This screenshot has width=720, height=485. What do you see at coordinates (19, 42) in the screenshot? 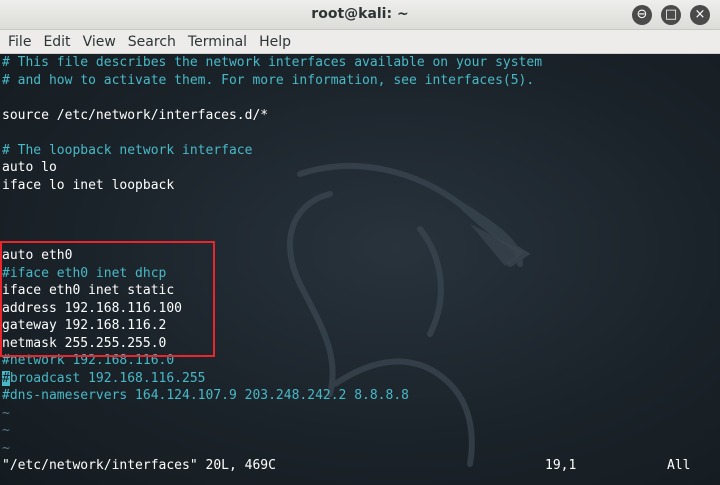
I see `menu-file: File` at bounding box center [19, 42].